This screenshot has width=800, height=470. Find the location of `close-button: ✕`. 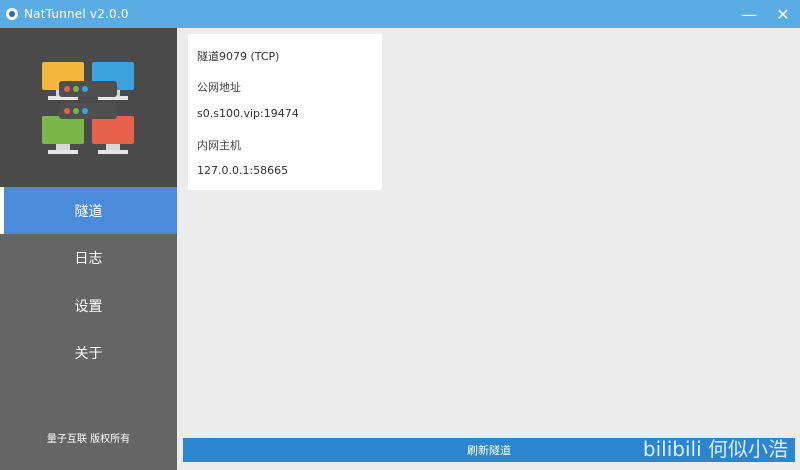

close-button: ✕ is located at coordinates (783, 14).